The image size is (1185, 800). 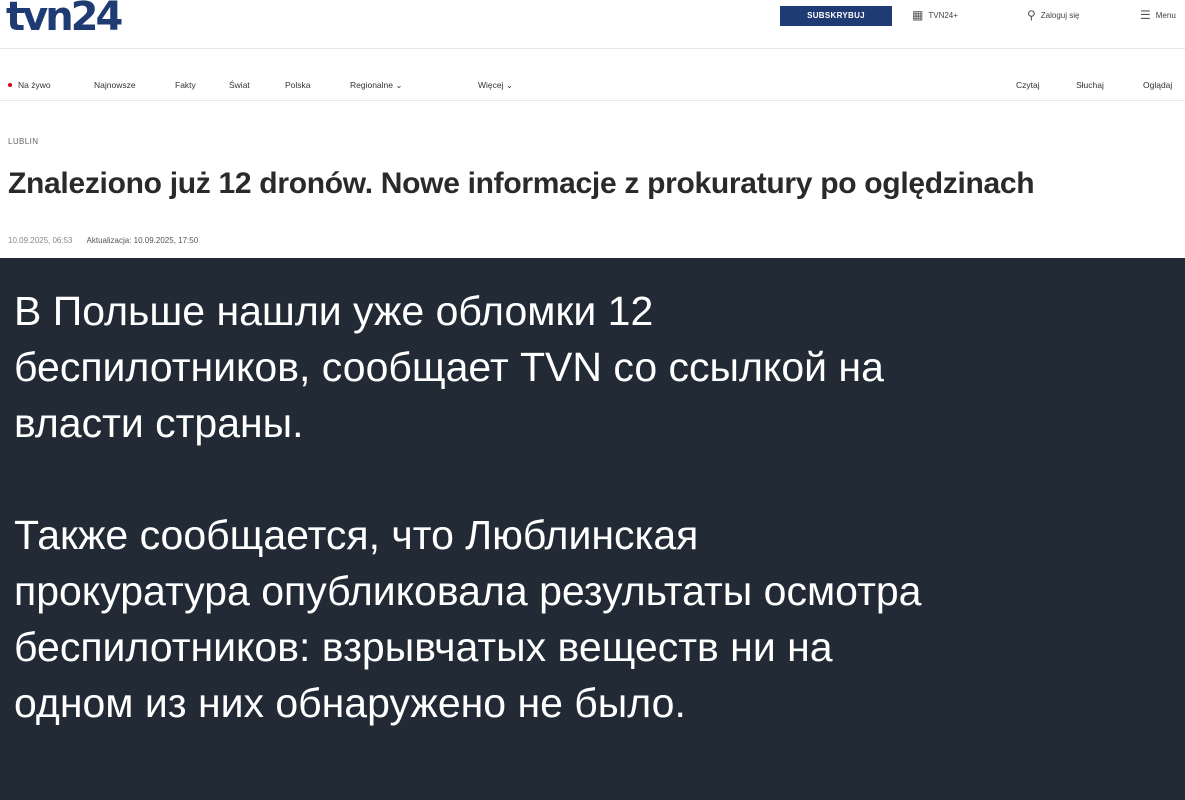 What do you see at coordinates (142, 240) in the screenshot?
I see `updated-date: Aktualizacja: 10.09.2025, 17:50` at bounding box center [142, 240].